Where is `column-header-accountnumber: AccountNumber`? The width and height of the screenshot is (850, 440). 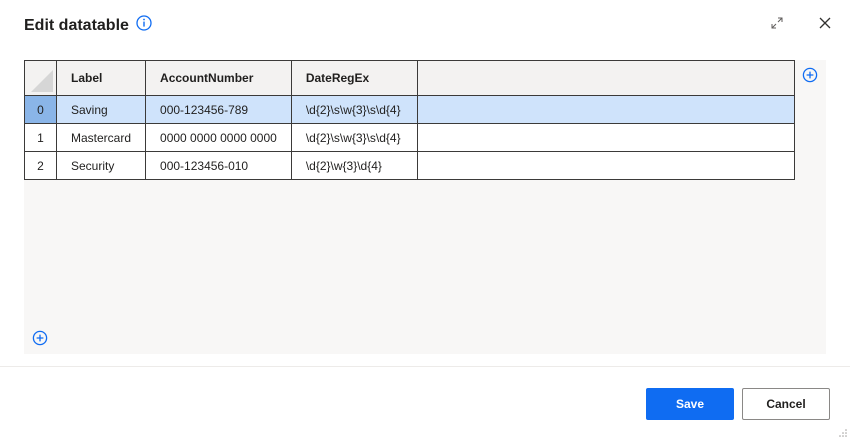
column-header-accountnumber: AccountNumber is located at coordinates (218, 78).